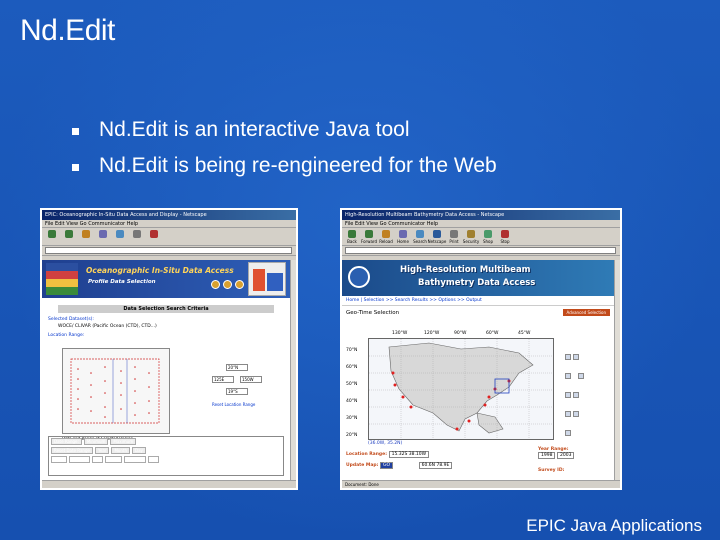 This screenshot has width=720, height=540. I want to click on search-button: Search, so click(420, 236).